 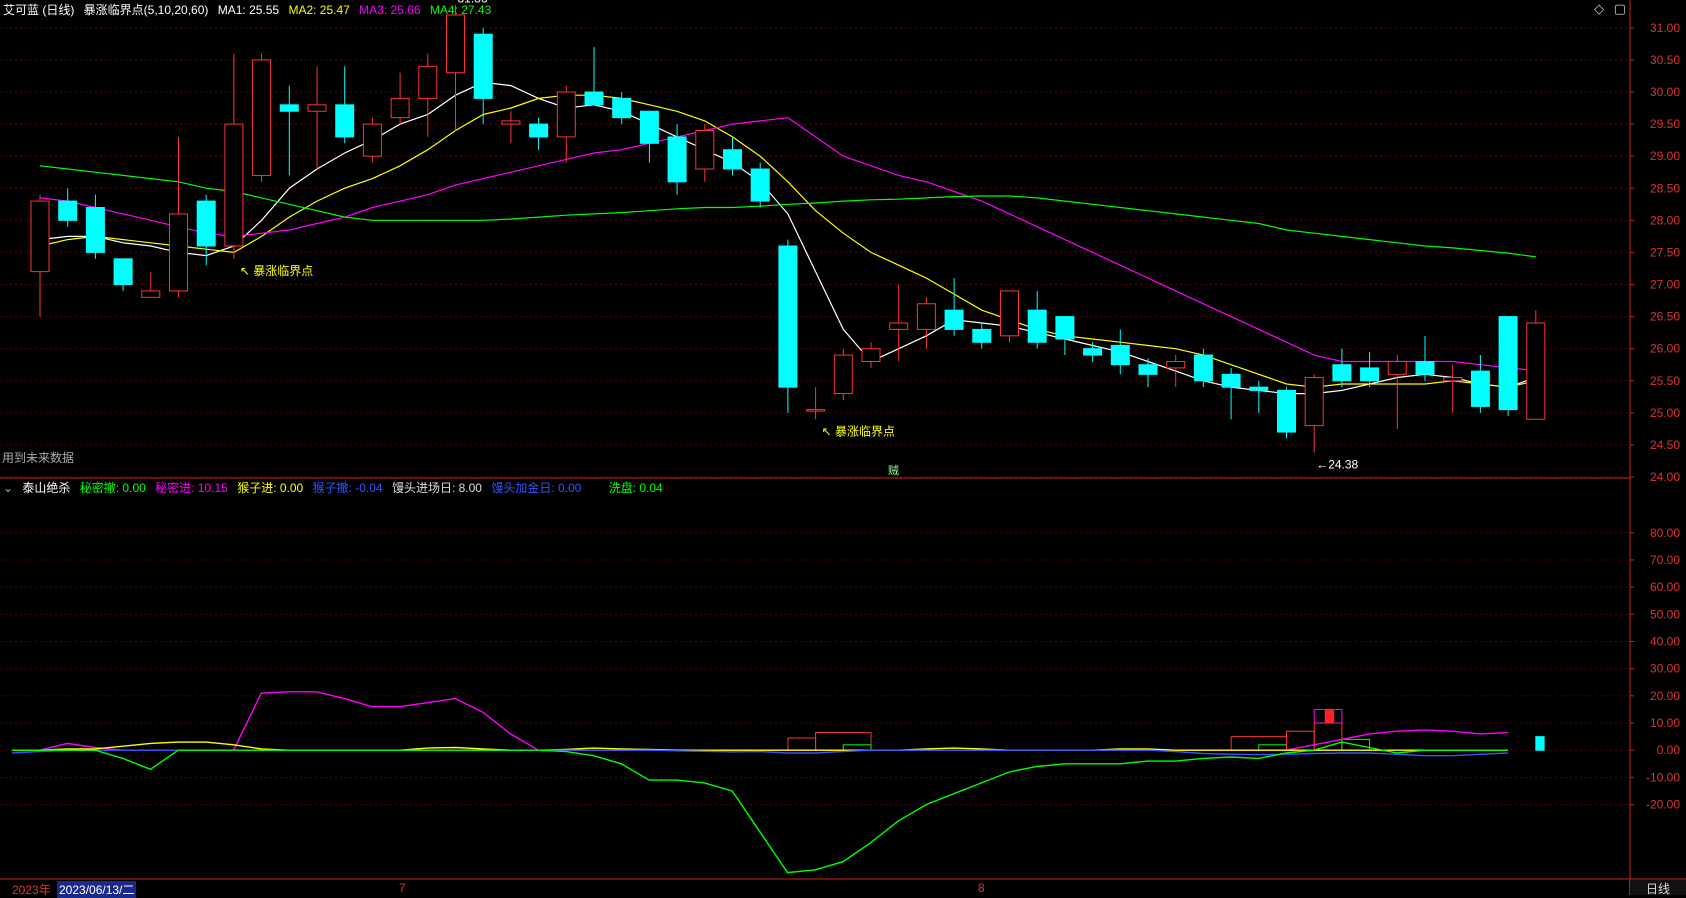 What do you see at coordinates (31, 890) in the screenshot?
I see `timeline-year: 2023年` at bounding box center [31, 890].